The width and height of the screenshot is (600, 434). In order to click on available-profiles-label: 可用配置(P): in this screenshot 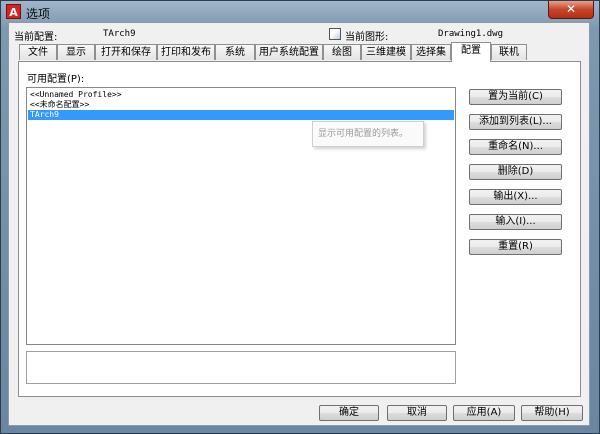, I will do `click(56, 79)`.